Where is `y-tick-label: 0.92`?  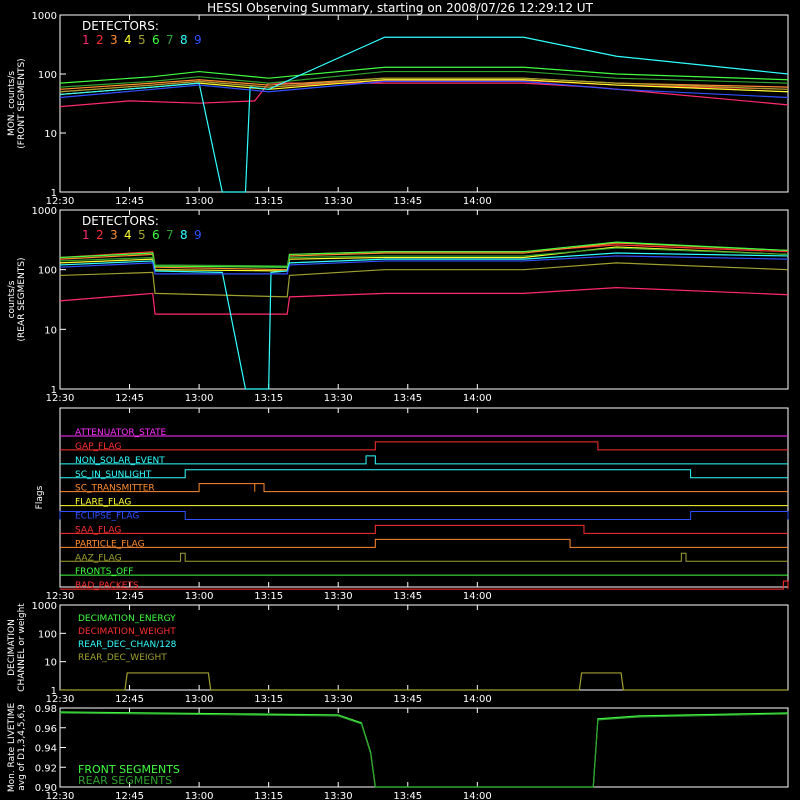
y-tick-label: 0.92 is located at coordinates (46, 768).